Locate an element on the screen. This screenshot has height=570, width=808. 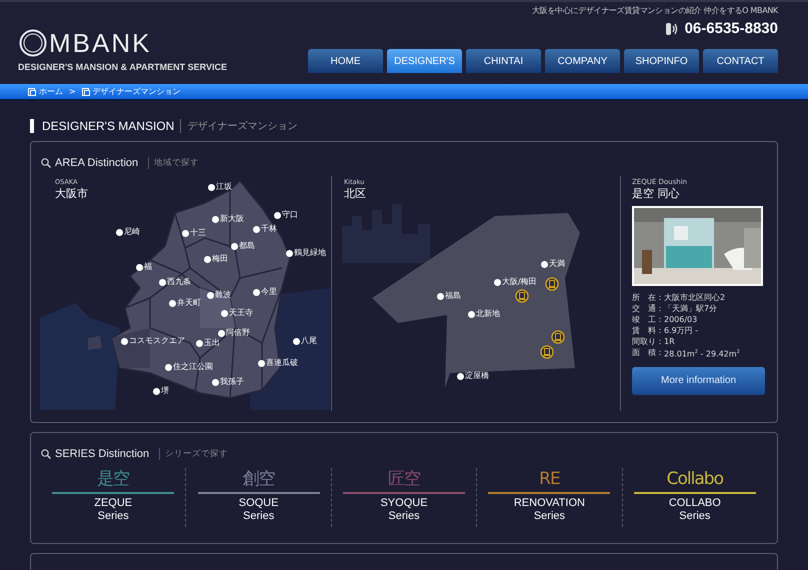
breadcrumb-link: デザイナーズマンション is located at coordinates (136, 91).